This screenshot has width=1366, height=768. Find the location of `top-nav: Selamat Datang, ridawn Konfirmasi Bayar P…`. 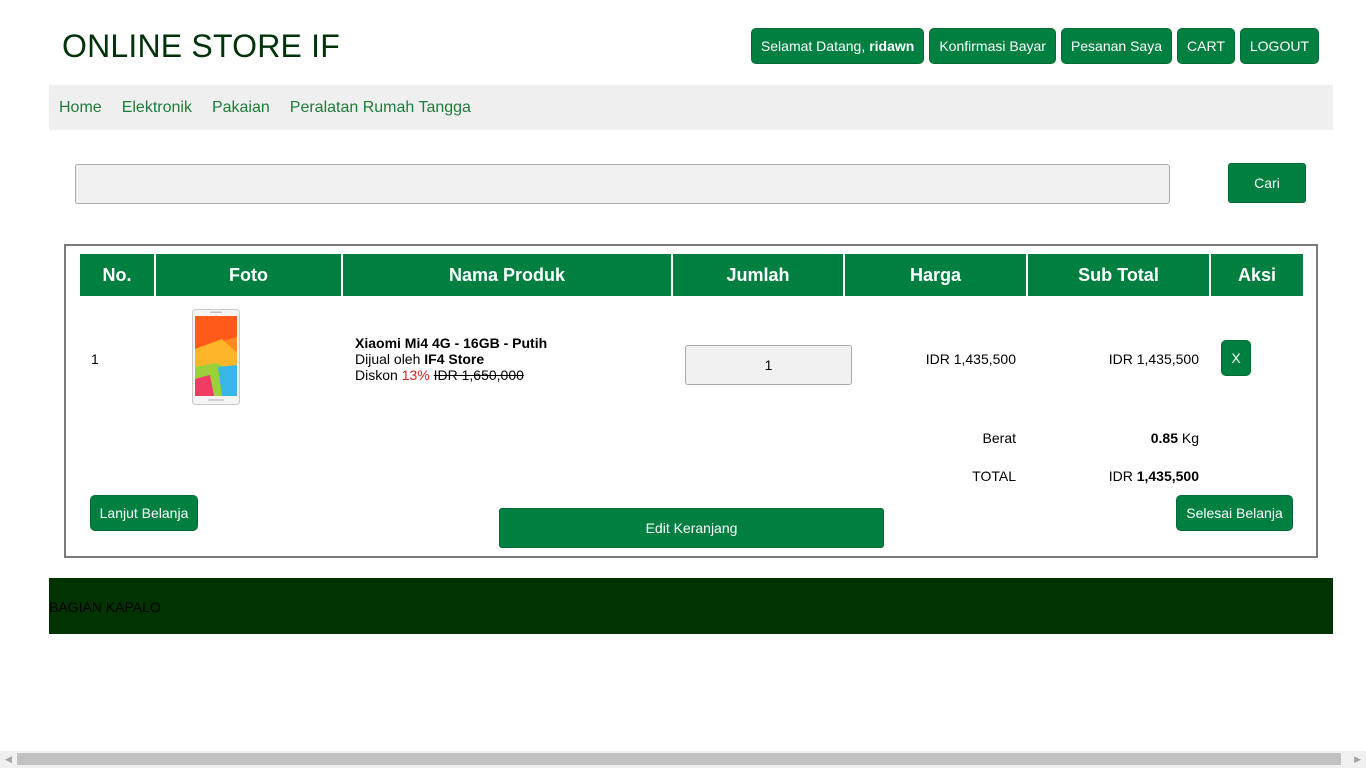

top-nav: Selamat Datang, ridawn Konfirmasi Bayar P… is located at coordinates (1034, 46).